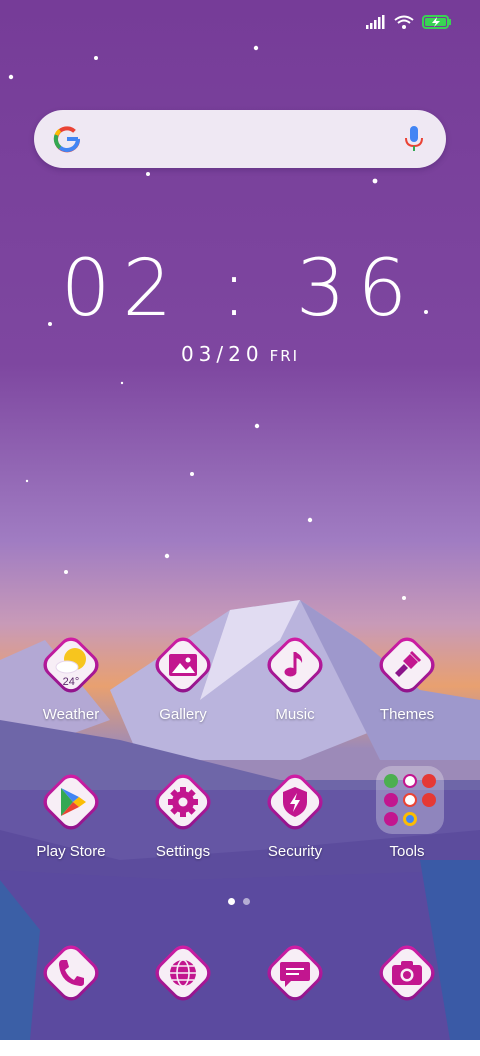 This screenshot has width=480, height=1056. What do you see at coordinates (68, 826) in the screenshot?
I see `app-play-store: Play Store` at bounding box center [68, 826].